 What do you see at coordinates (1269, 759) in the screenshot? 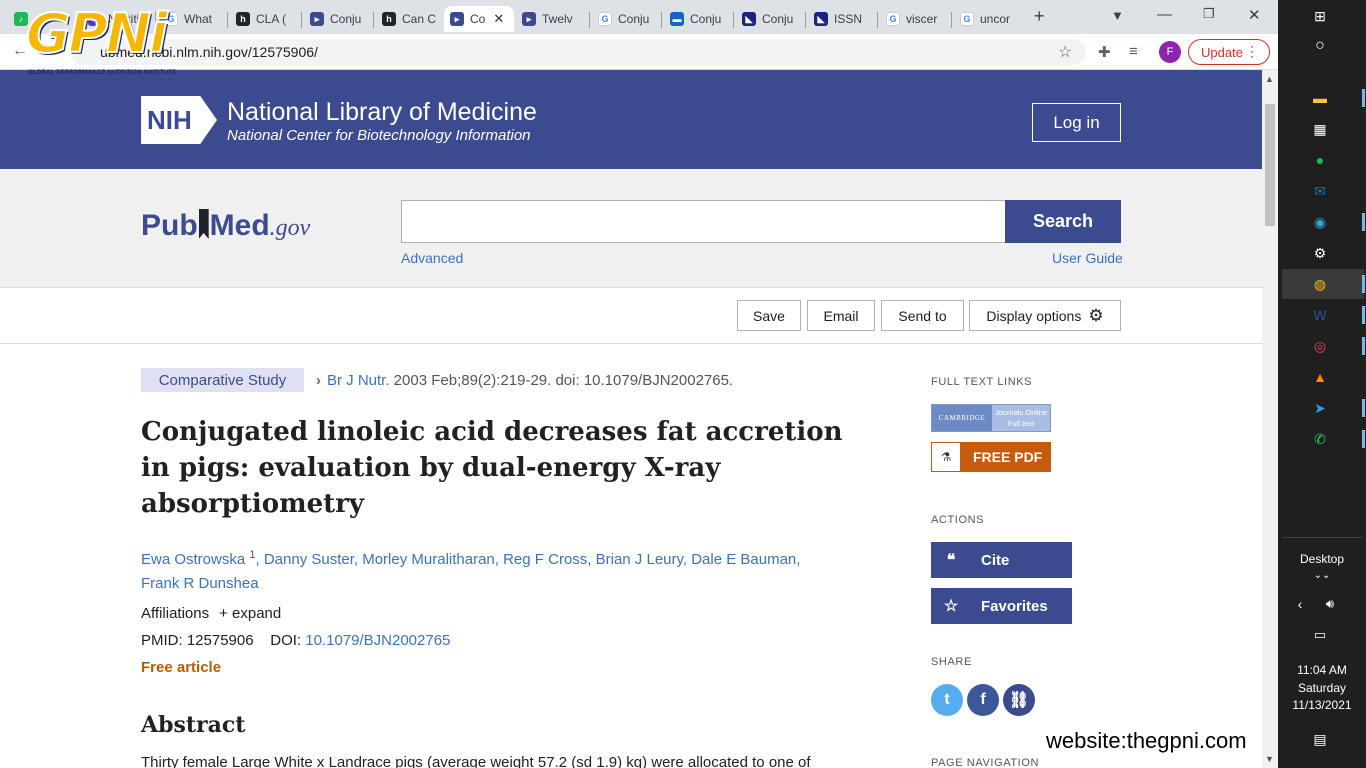
I see `scroll-down-icon: ▼` at bounding box center [1269, 759].